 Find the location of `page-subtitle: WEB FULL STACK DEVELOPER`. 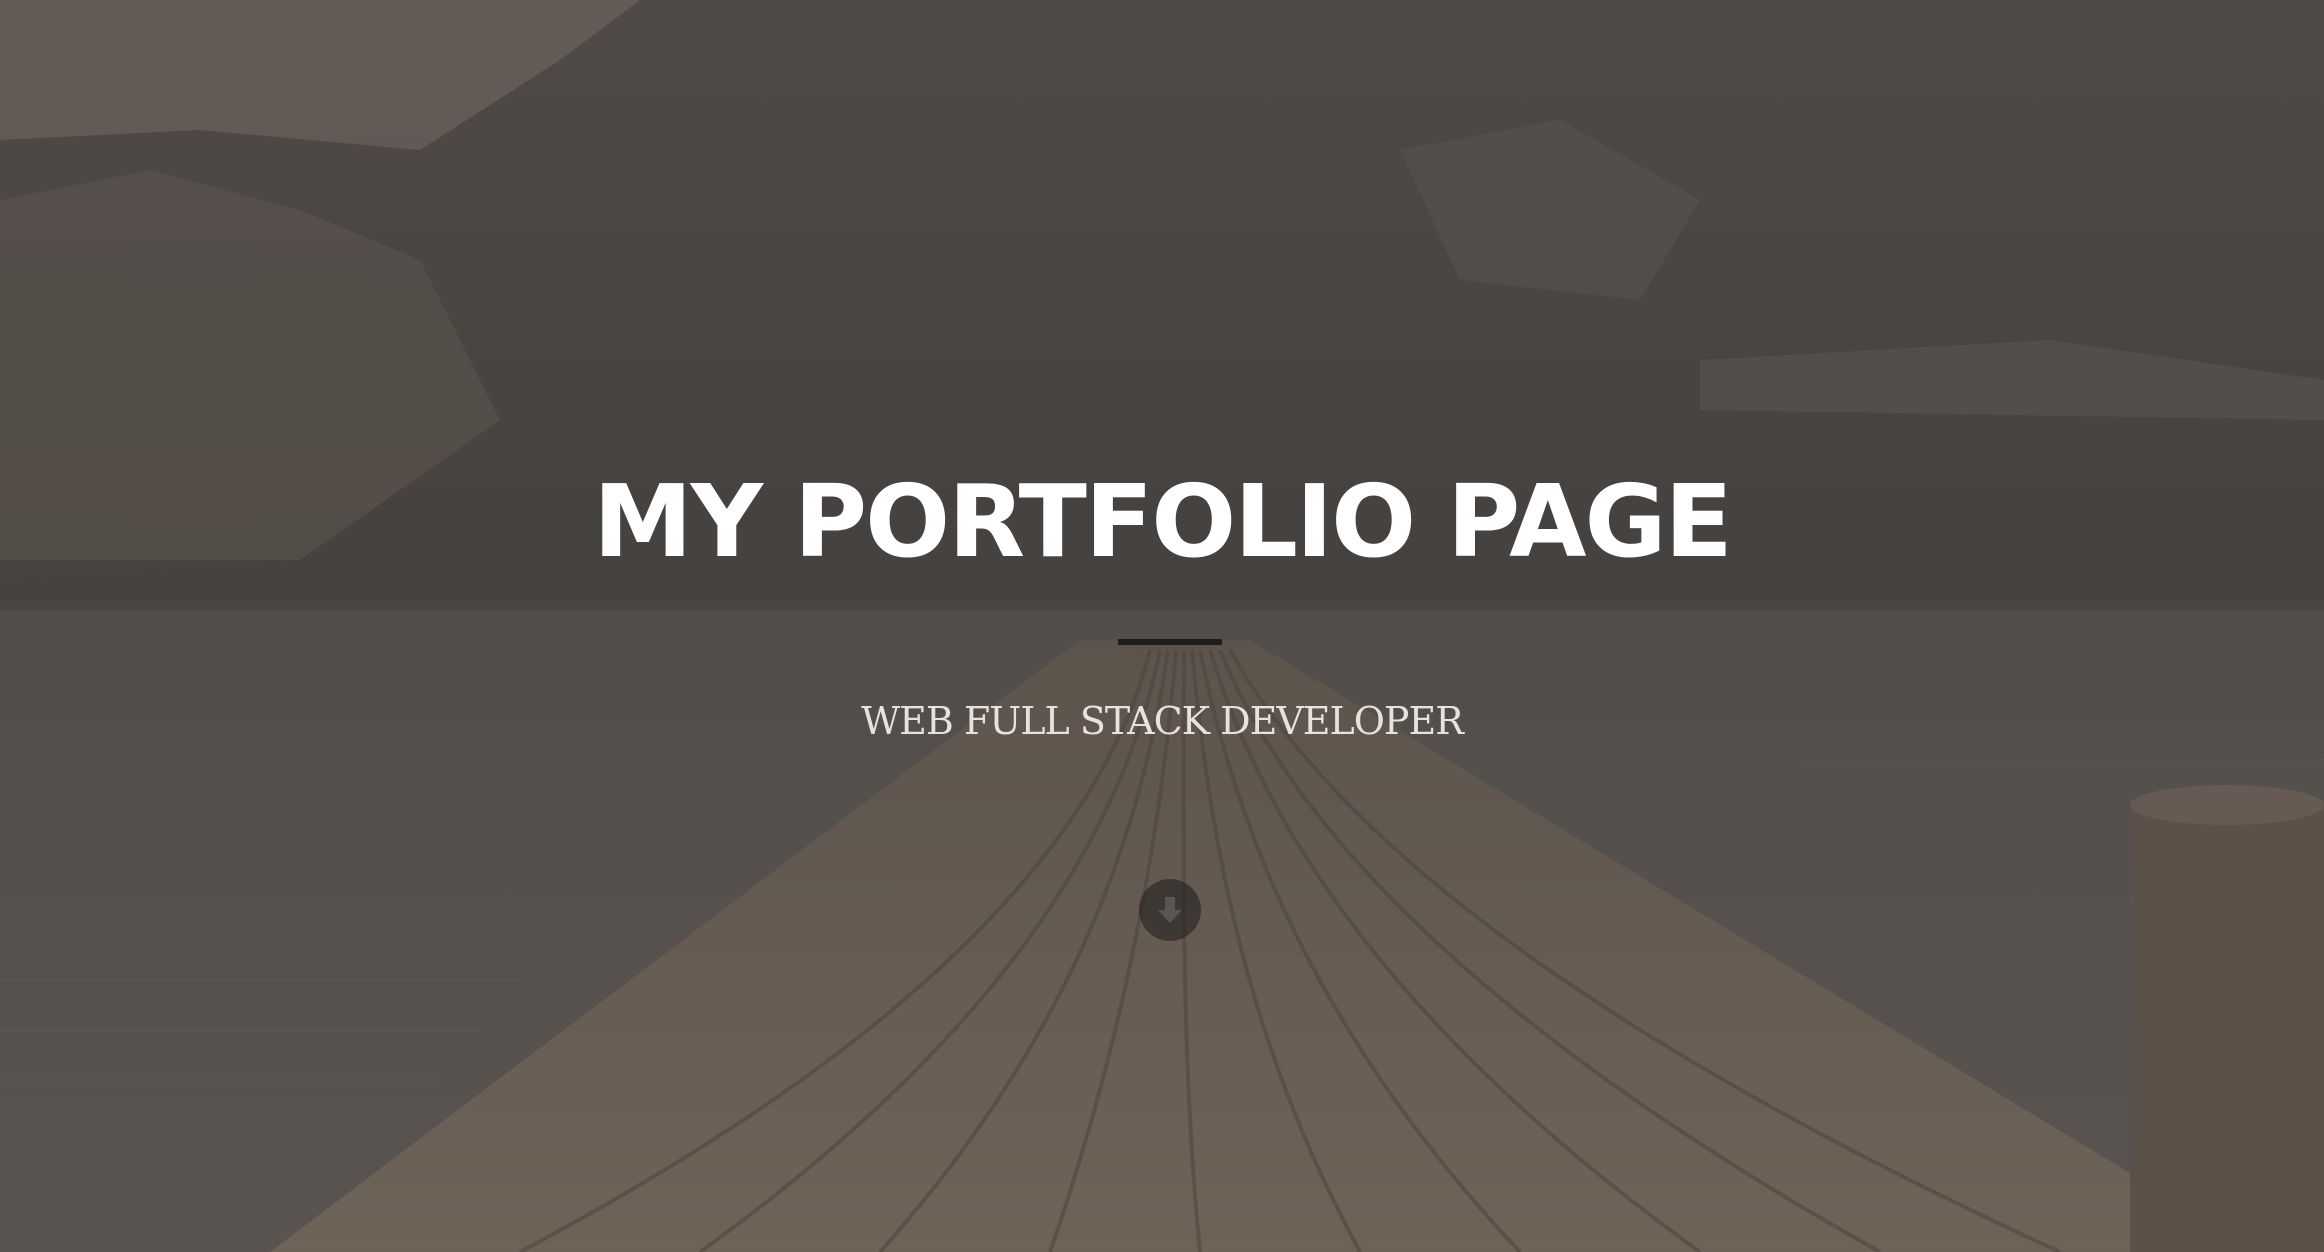

page-subtitle: WEB FULL STACK DEVELOPER is located at coordinates (1162, 721).